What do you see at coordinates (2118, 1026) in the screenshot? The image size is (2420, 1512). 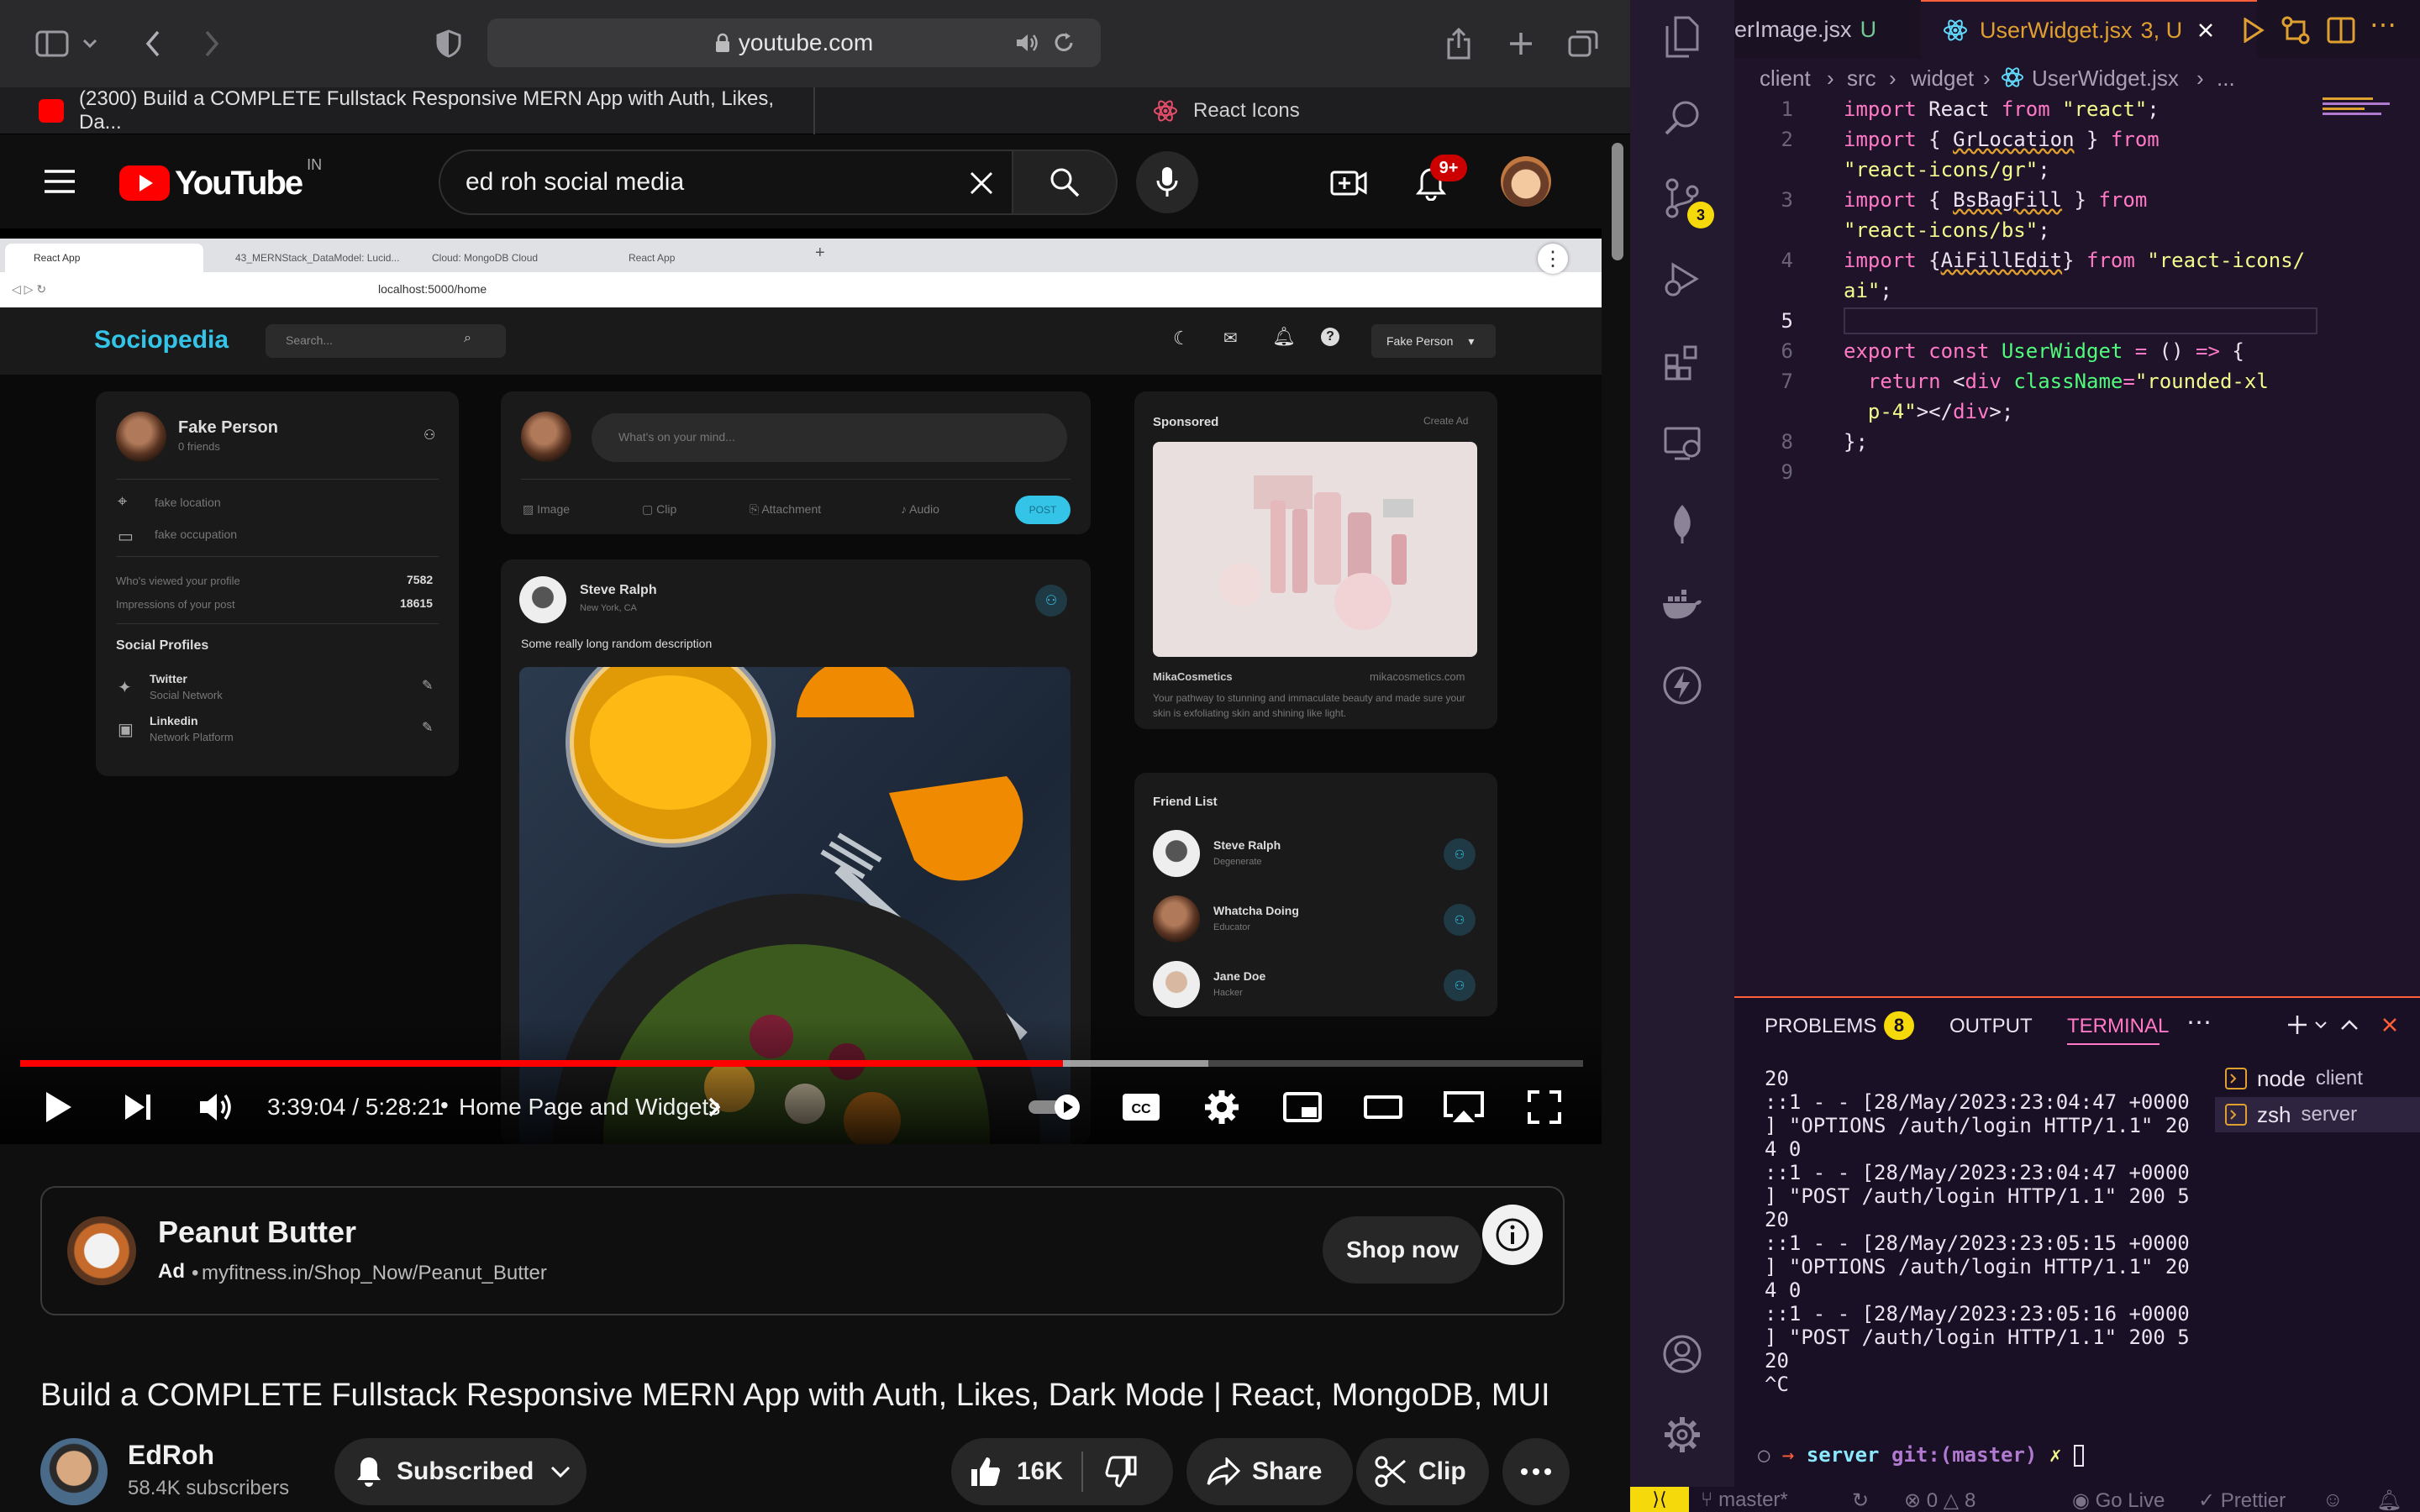 I see `tab-terminal: TERMINAL` at bounding box center [2118, 1026].